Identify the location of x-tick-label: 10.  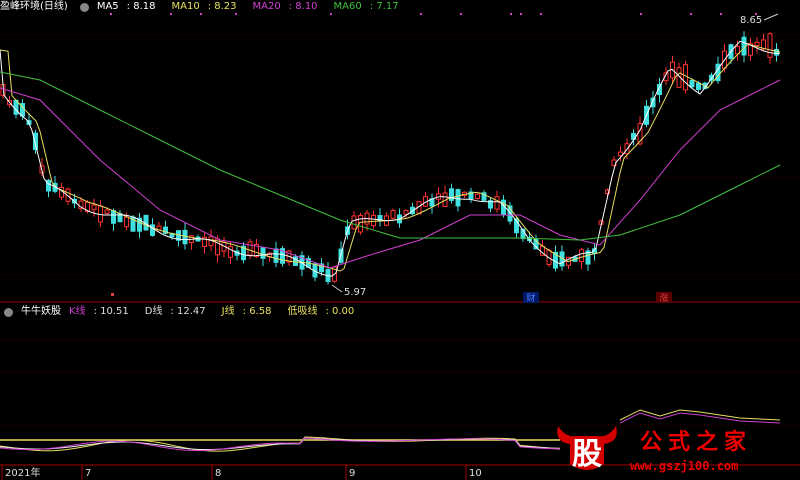
(475, 473).